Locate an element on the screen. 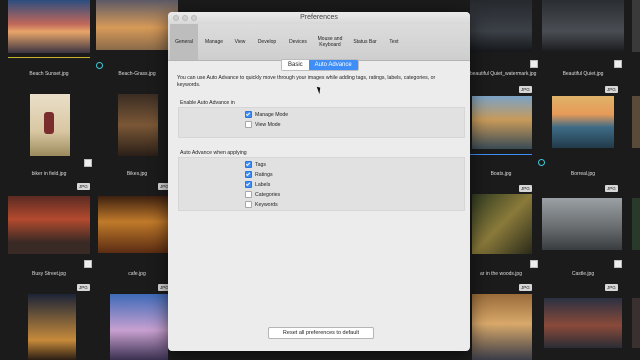 This screenshot has width=640, height=360. option-label: View Mode is located at coordinates (268, 124).